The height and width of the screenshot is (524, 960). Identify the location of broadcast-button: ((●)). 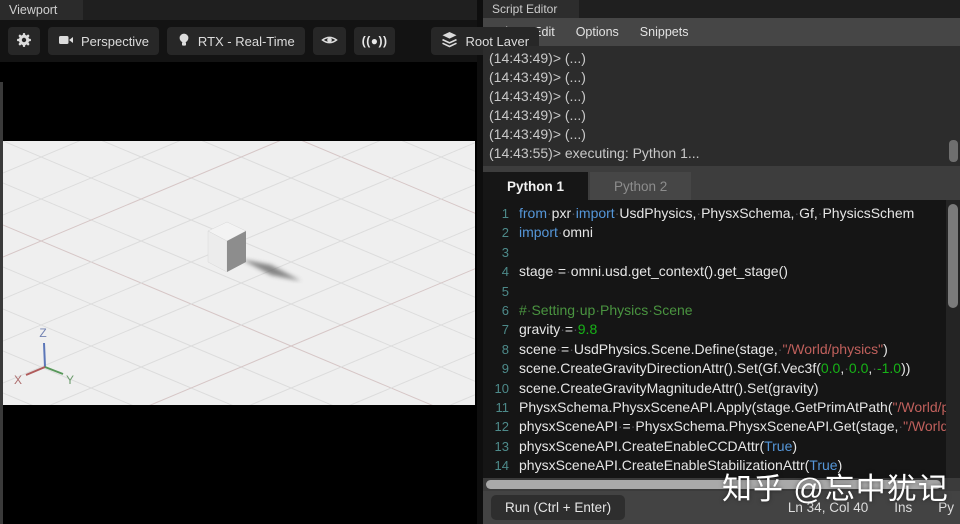
(374, 41).